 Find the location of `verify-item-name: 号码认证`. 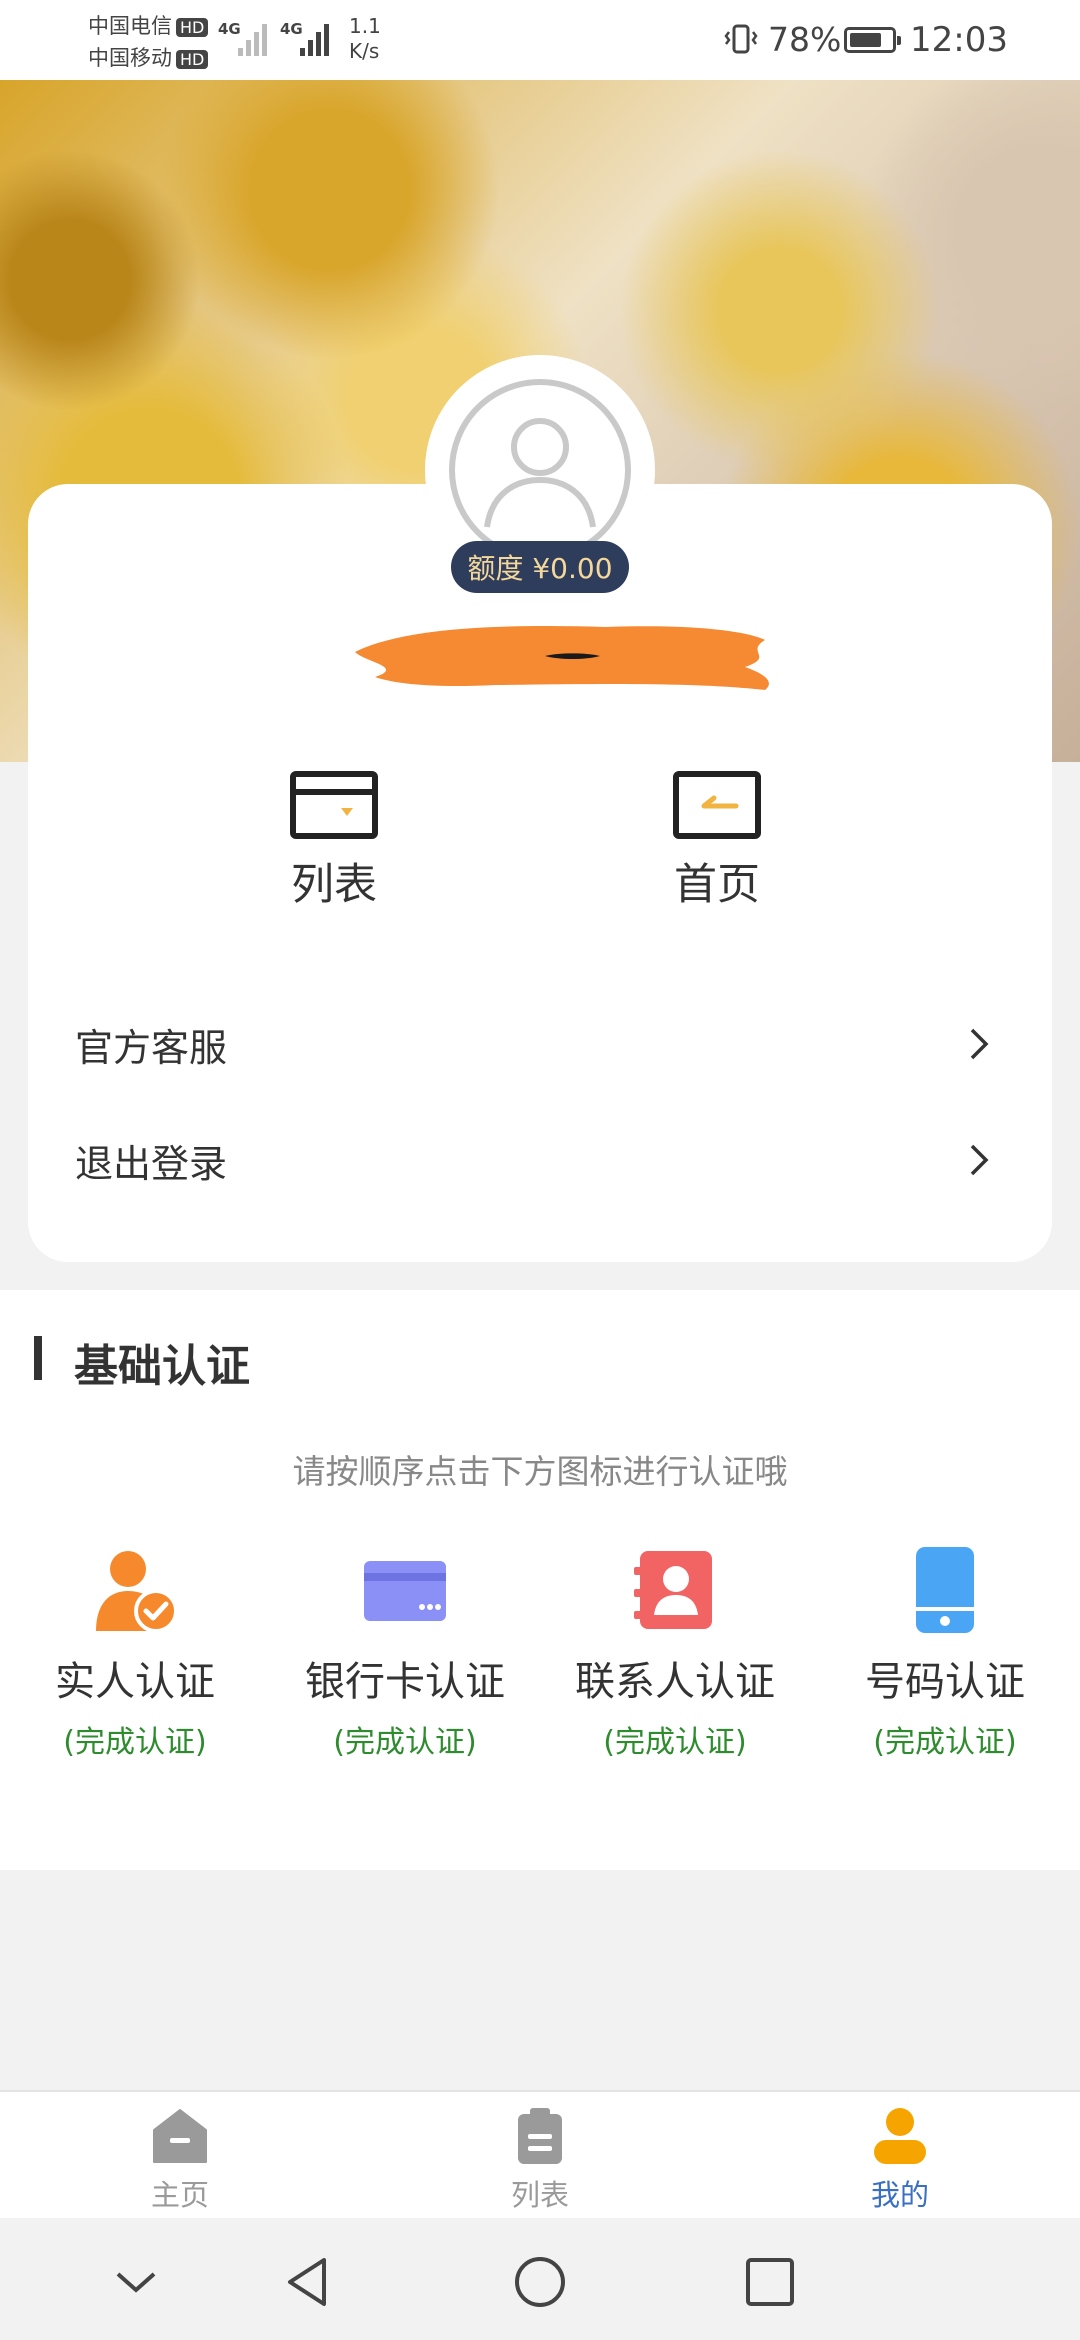

verify-item-name: 号码认证 is located at coordinates (945, 1682).